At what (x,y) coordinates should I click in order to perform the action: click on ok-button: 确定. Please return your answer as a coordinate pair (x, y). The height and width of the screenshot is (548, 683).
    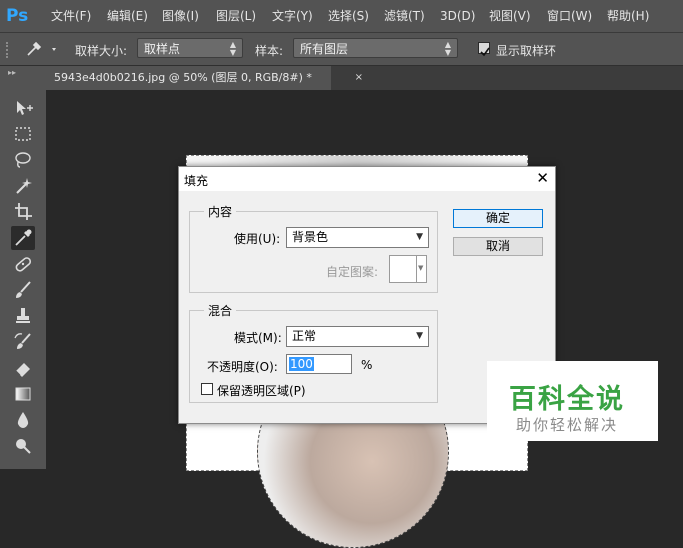
    Looking at the image, I should click on (498, 218).